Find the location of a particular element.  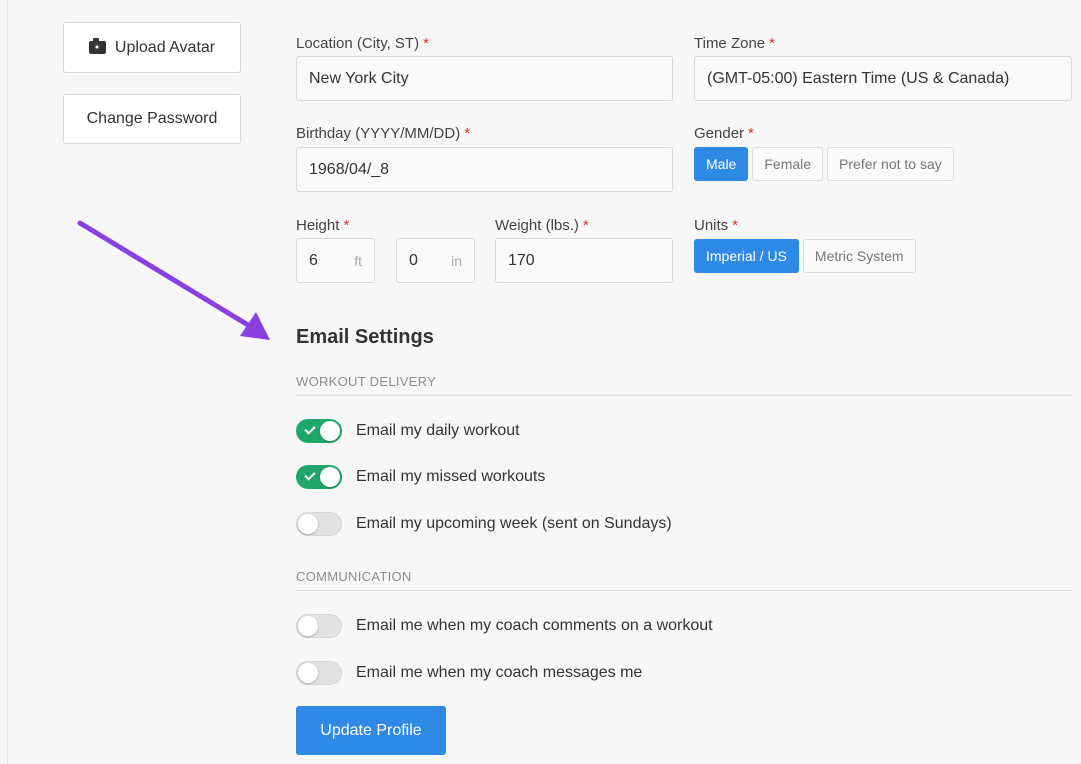

height-inches-input: 0 in is located at coordinates (435, 260).